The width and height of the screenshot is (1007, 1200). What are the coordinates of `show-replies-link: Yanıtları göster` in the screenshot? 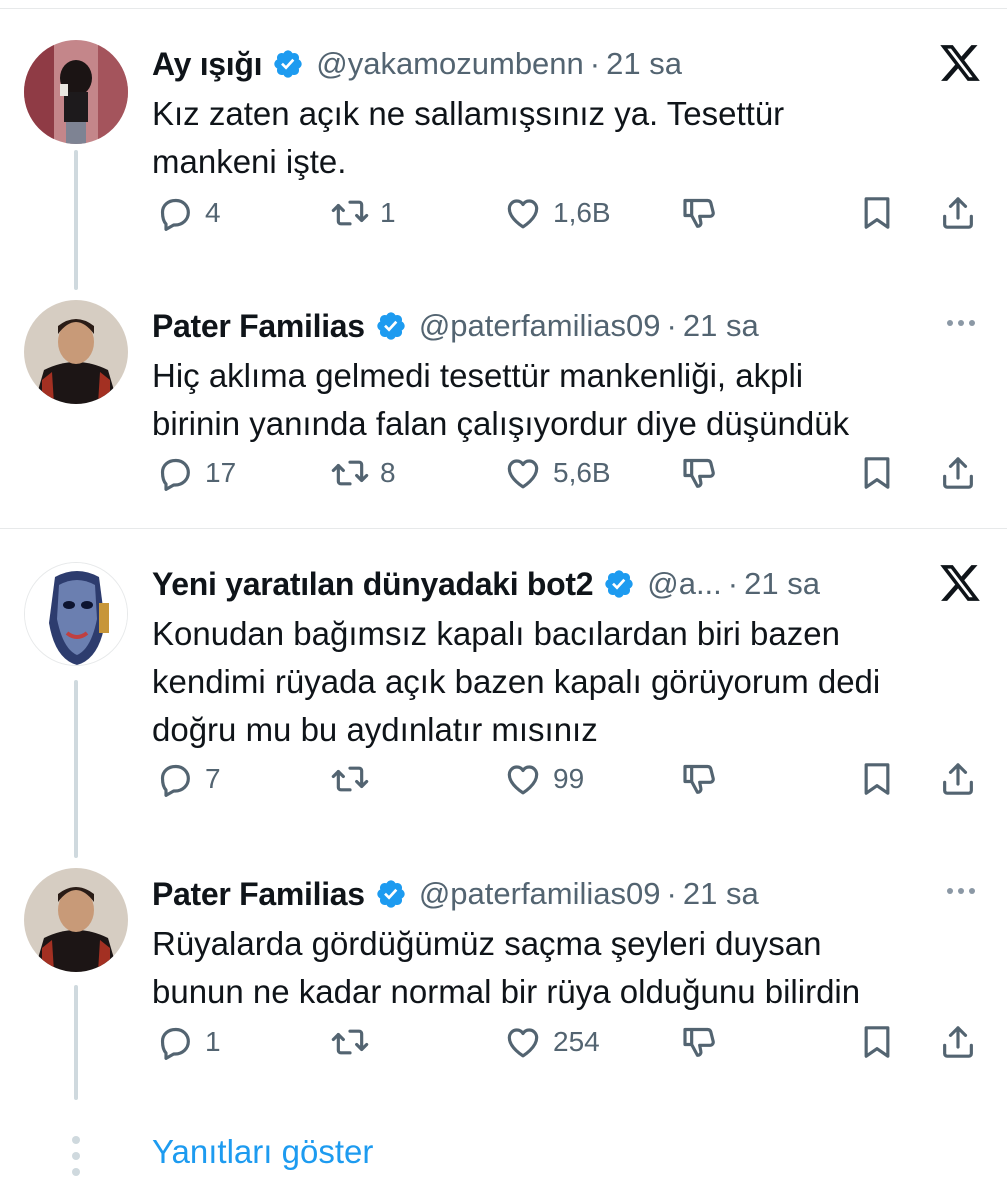 It's located at (262, 1152).